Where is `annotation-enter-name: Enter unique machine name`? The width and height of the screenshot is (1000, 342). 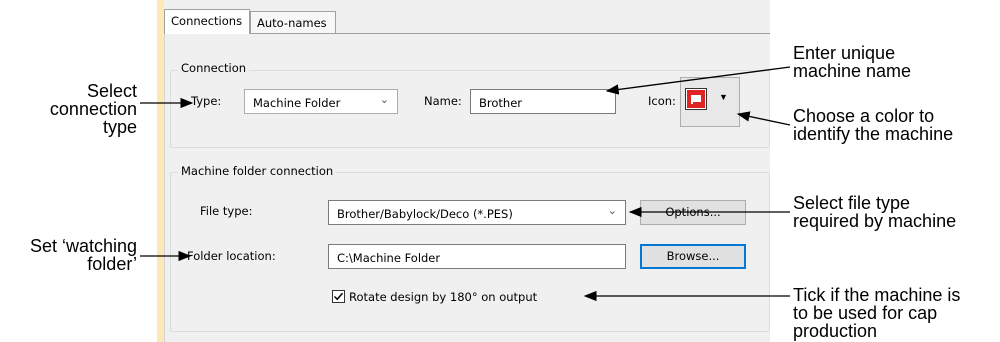 annotation-enter-name: Enter unique machine name is located at coordinates (852, 62).